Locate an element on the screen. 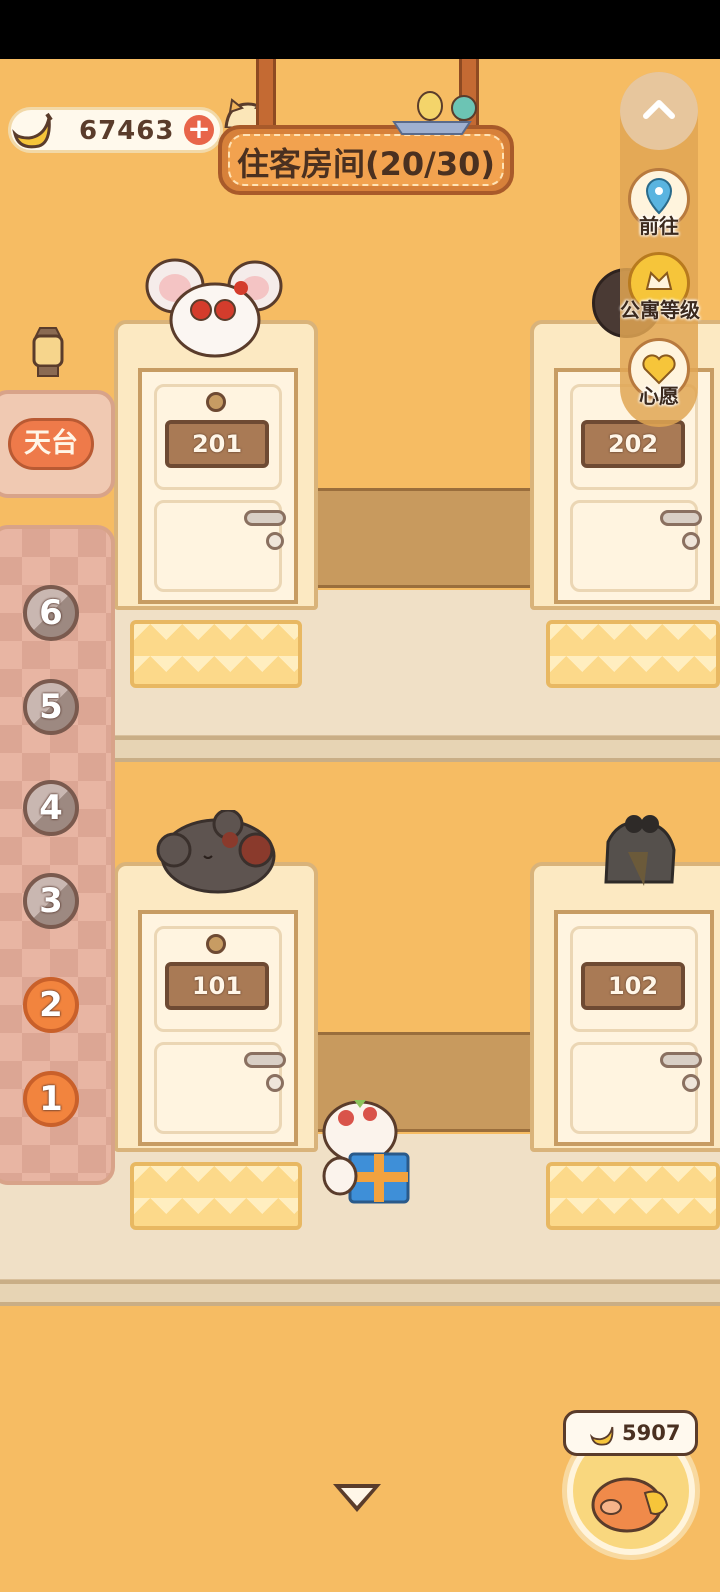 The width and height of the screenshot is (720, 1592). room-102-doormat is located at coordinates (633, 1196).